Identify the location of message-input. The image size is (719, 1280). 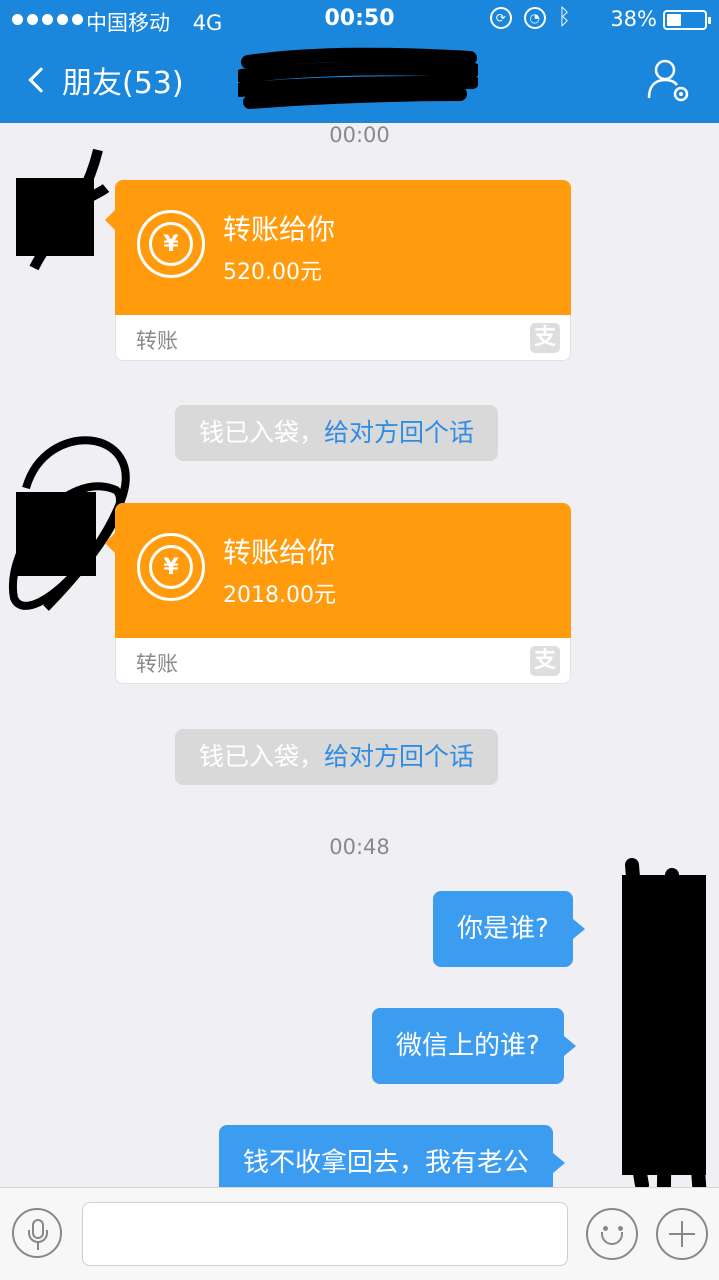
(325, 1234).